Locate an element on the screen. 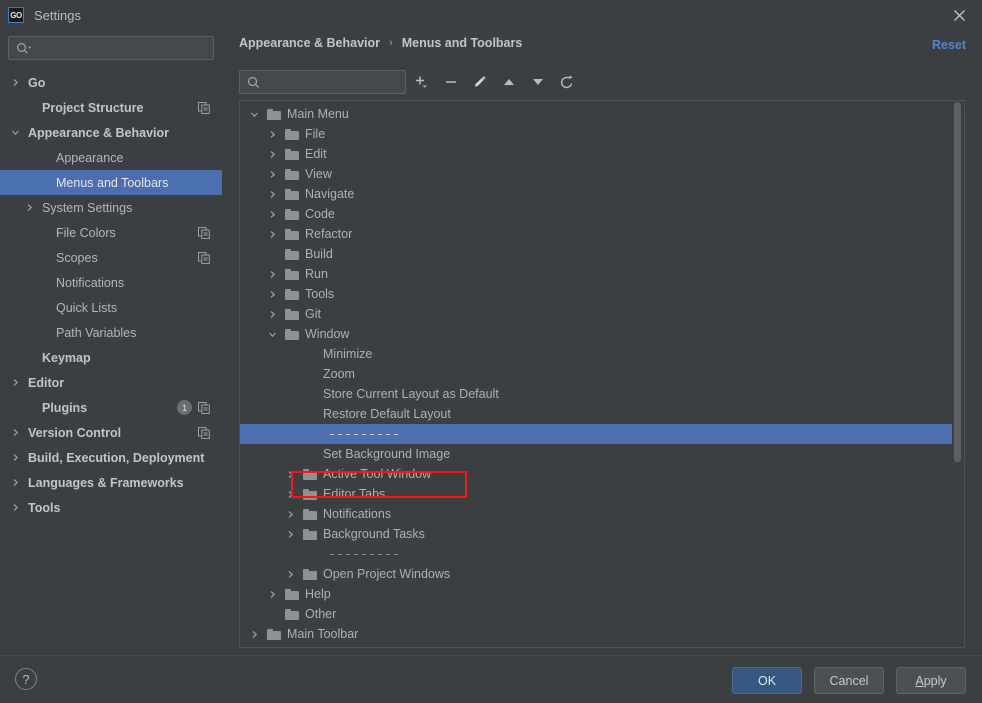  sidebar-item-path-variables: Path Variables is located at coordinates (111, 332).